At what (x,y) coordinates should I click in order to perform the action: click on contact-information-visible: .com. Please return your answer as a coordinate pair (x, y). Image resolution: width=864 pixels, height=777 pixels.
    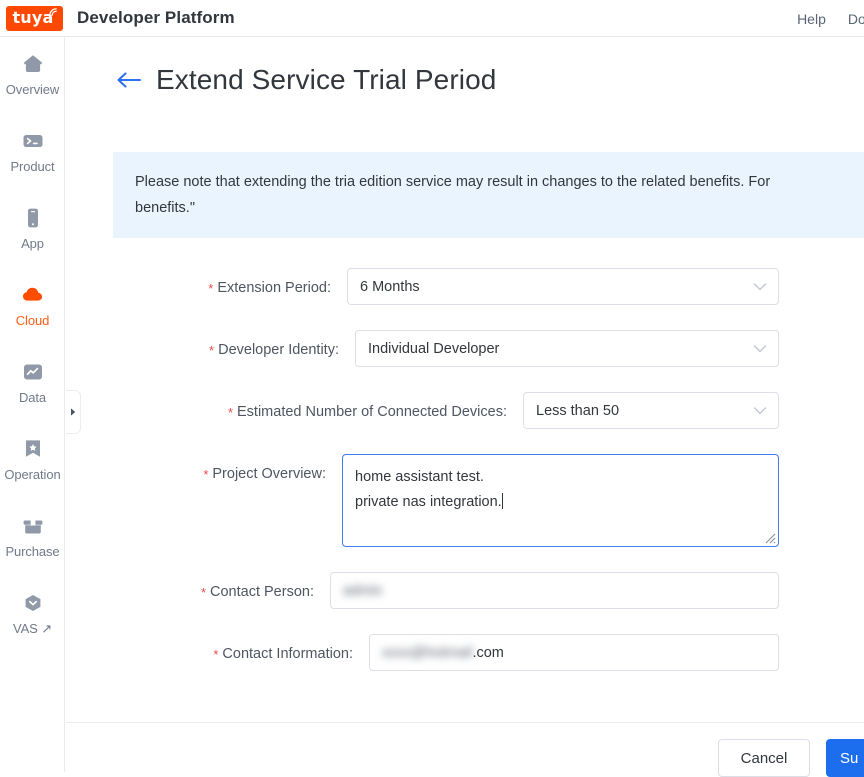
    Looking at the image, I should click on (488, 652).